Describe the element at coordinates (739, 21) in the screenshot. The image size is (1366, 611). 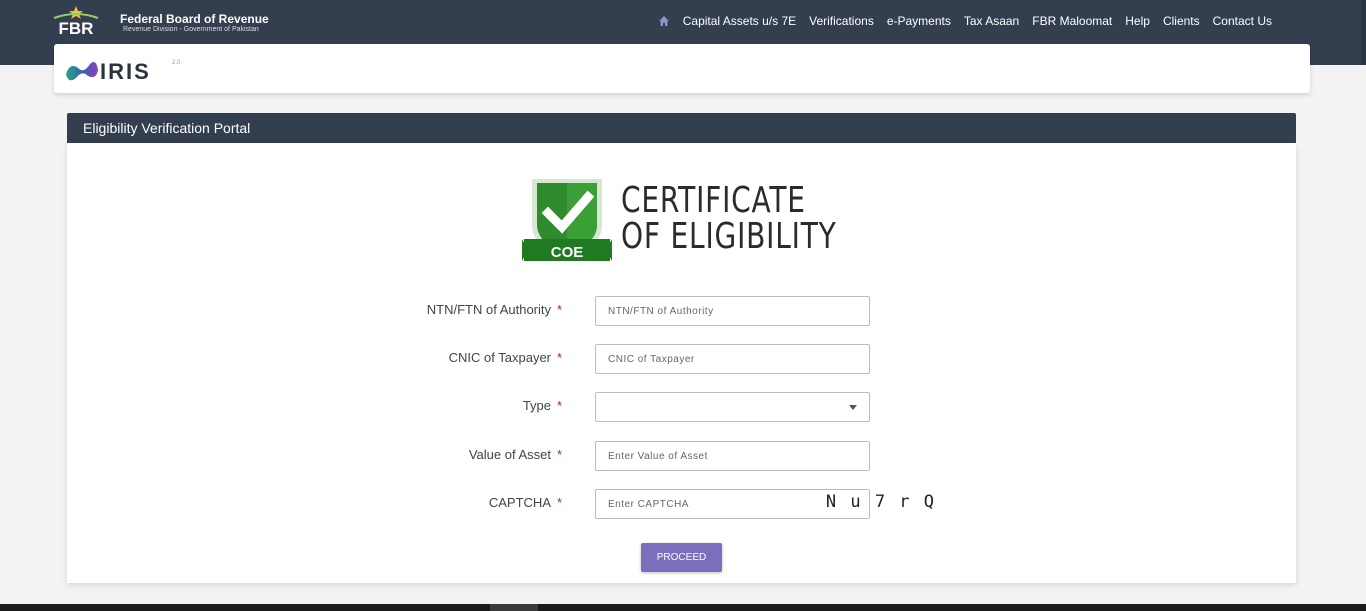
I see `nav-capital-assets: Capital Assets u/s 7E` at that location.